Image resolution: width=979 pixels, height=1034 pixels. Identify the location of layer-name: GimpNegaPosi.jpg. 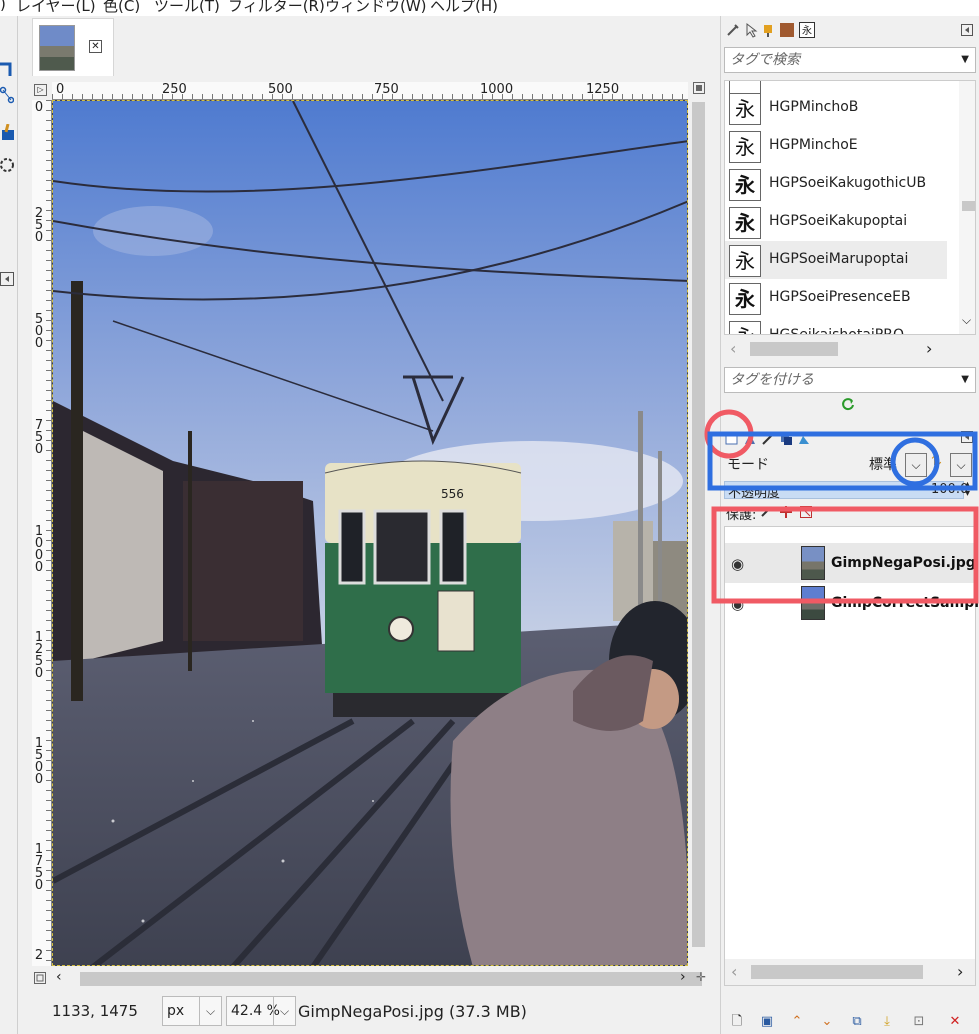
(903, 563).